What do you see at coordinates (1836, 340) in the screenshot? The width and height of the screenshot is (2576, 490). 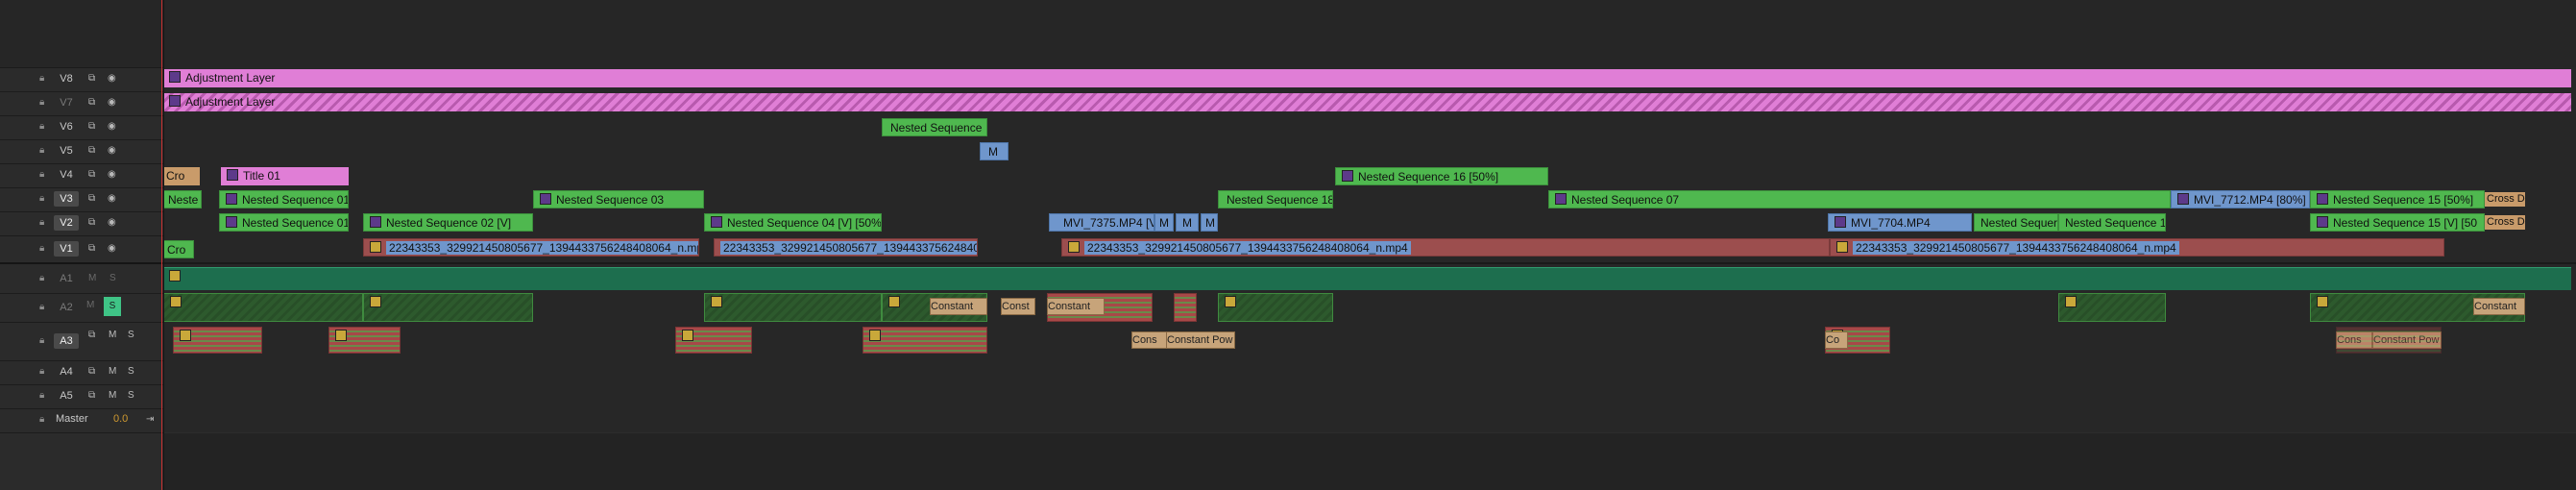 I see `crossfade-co: Co` at bounding box center [1836, 340].